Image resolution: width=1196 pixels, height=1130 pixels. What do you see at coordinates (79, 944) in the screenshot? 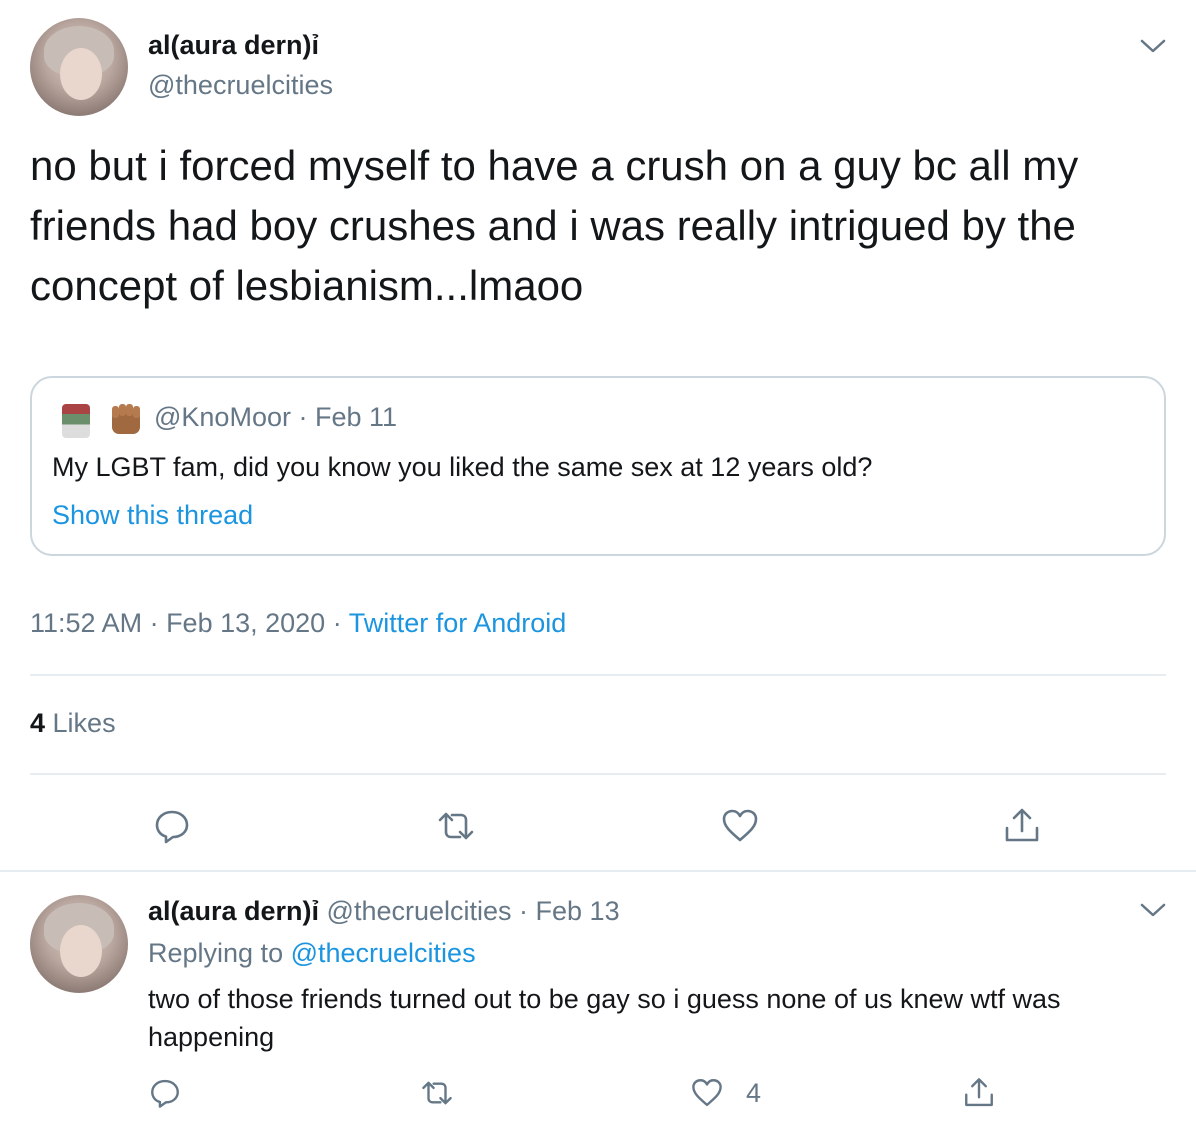
I see `reply-author-avatar` at bounding box center [79, 944].